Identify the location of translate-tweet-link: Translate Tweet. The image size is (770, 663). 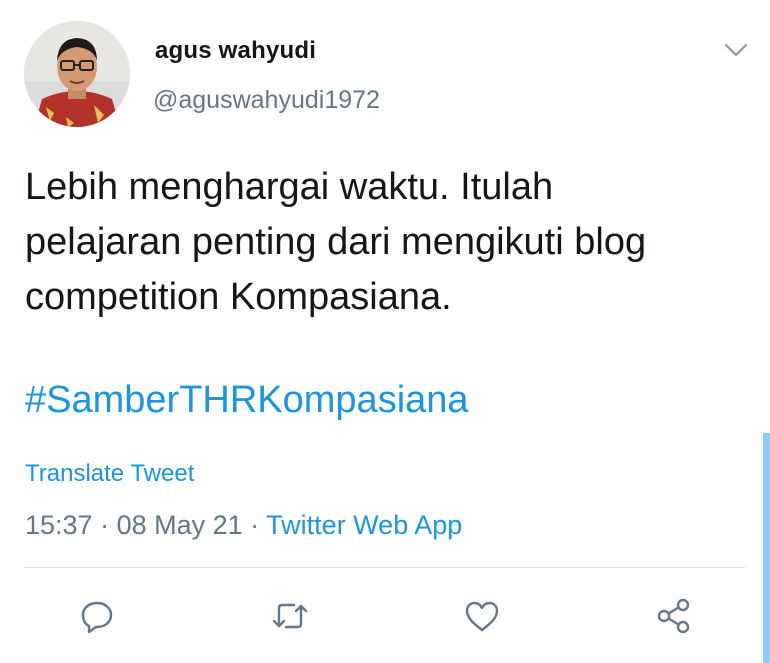
(109, 474).